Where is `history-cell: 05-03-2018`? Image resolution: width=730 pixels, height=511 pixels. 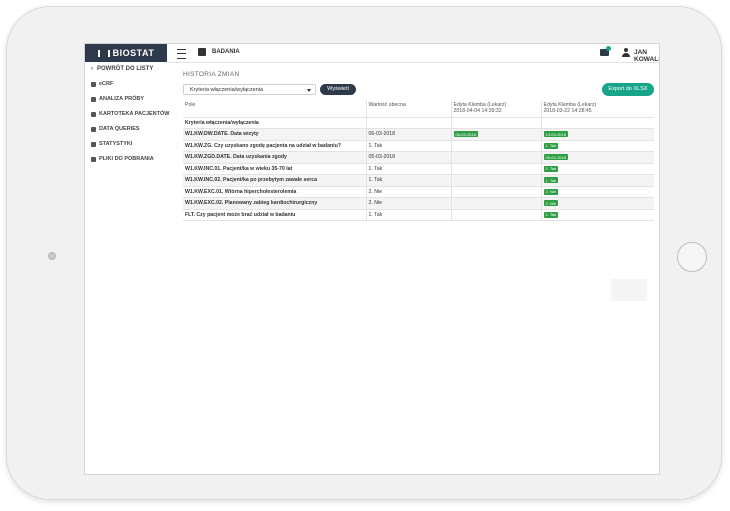
history-cell: 05-03-2018 is located at coordinates (597, 157).